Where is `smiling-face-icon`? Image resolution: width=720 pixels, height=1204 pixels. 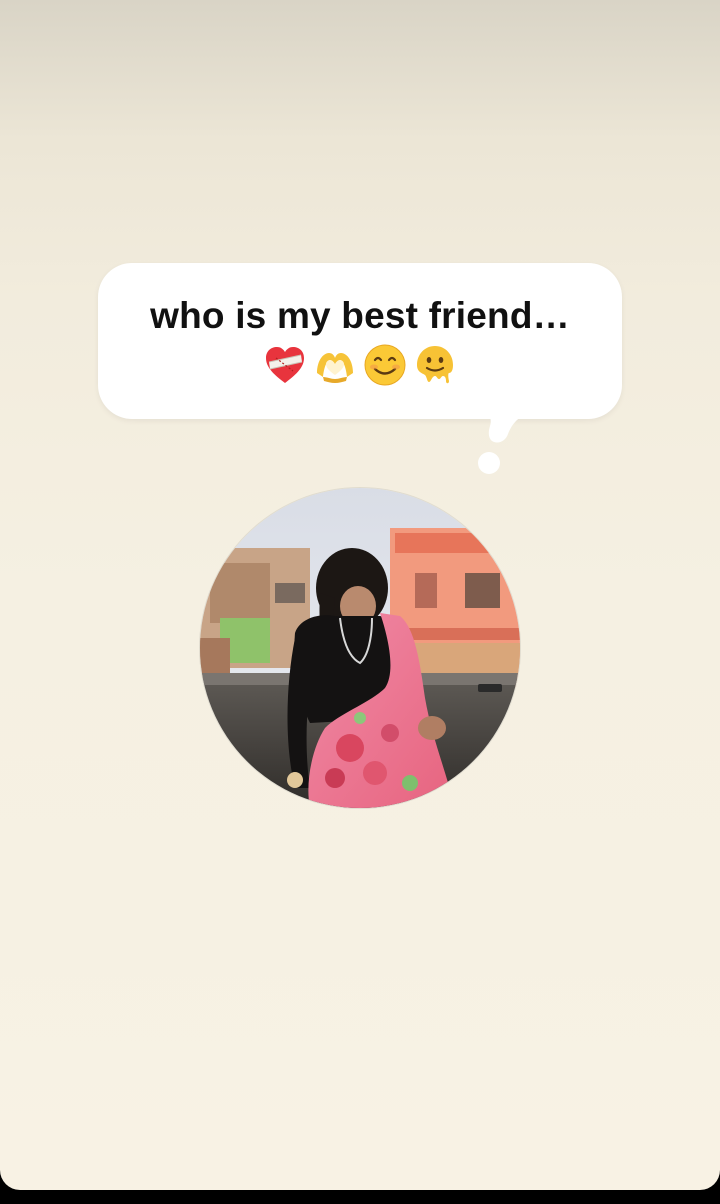
smiling-face-icon is located at coordinates (385, 365).